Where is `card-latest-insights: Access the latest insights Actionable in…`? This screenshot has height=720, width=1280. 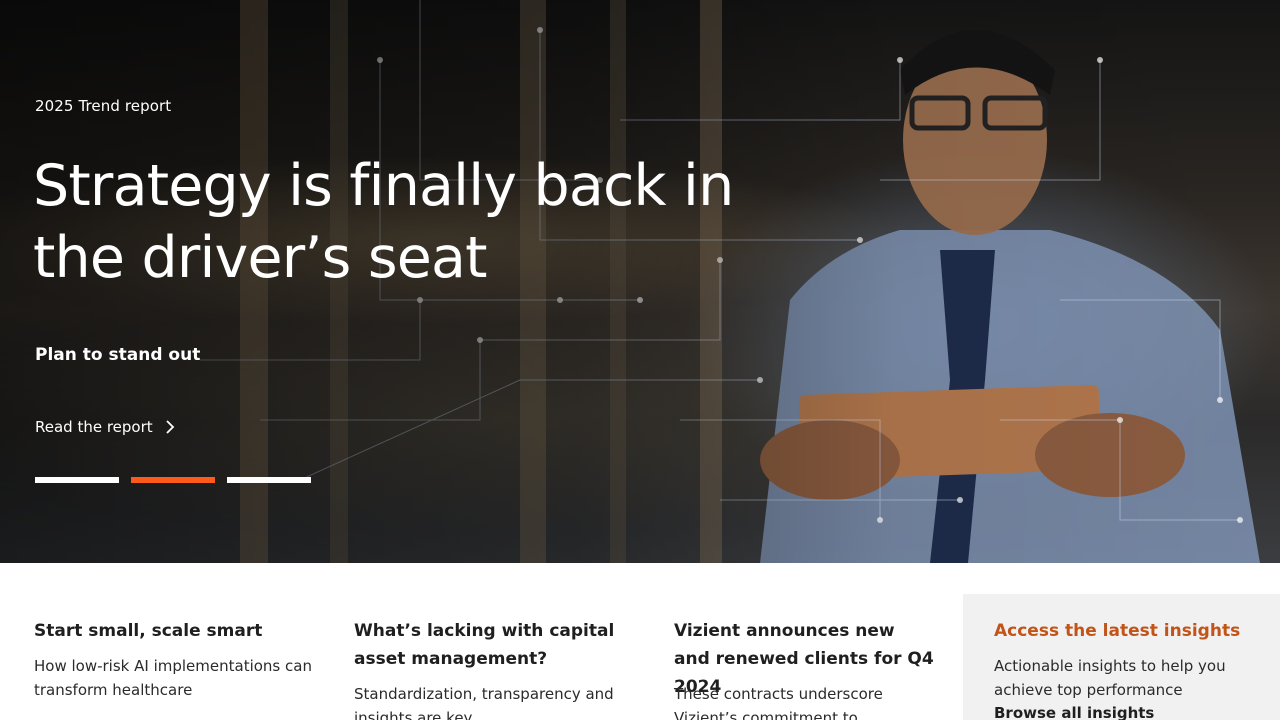 card-latest-insights: Access the latest insights Actionable in… is located at coordinates (1121, 657).